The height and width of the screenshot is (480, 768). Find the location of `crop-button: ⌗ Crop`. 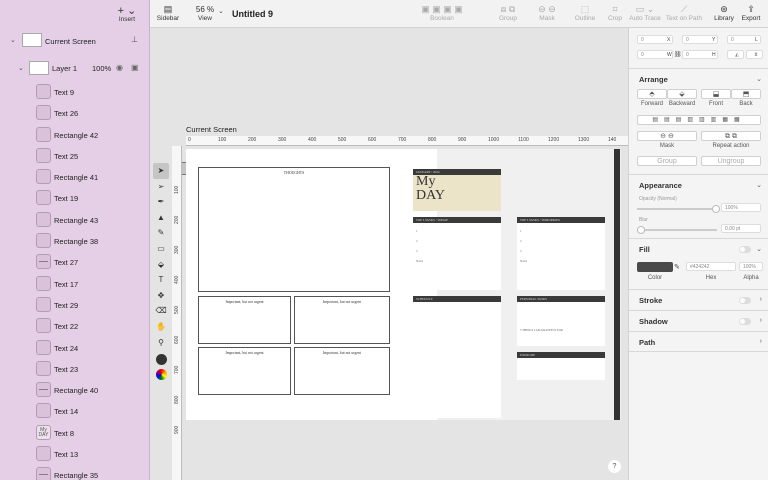

crop-button: ⌗ Crop is located at coordinates (615, 13).